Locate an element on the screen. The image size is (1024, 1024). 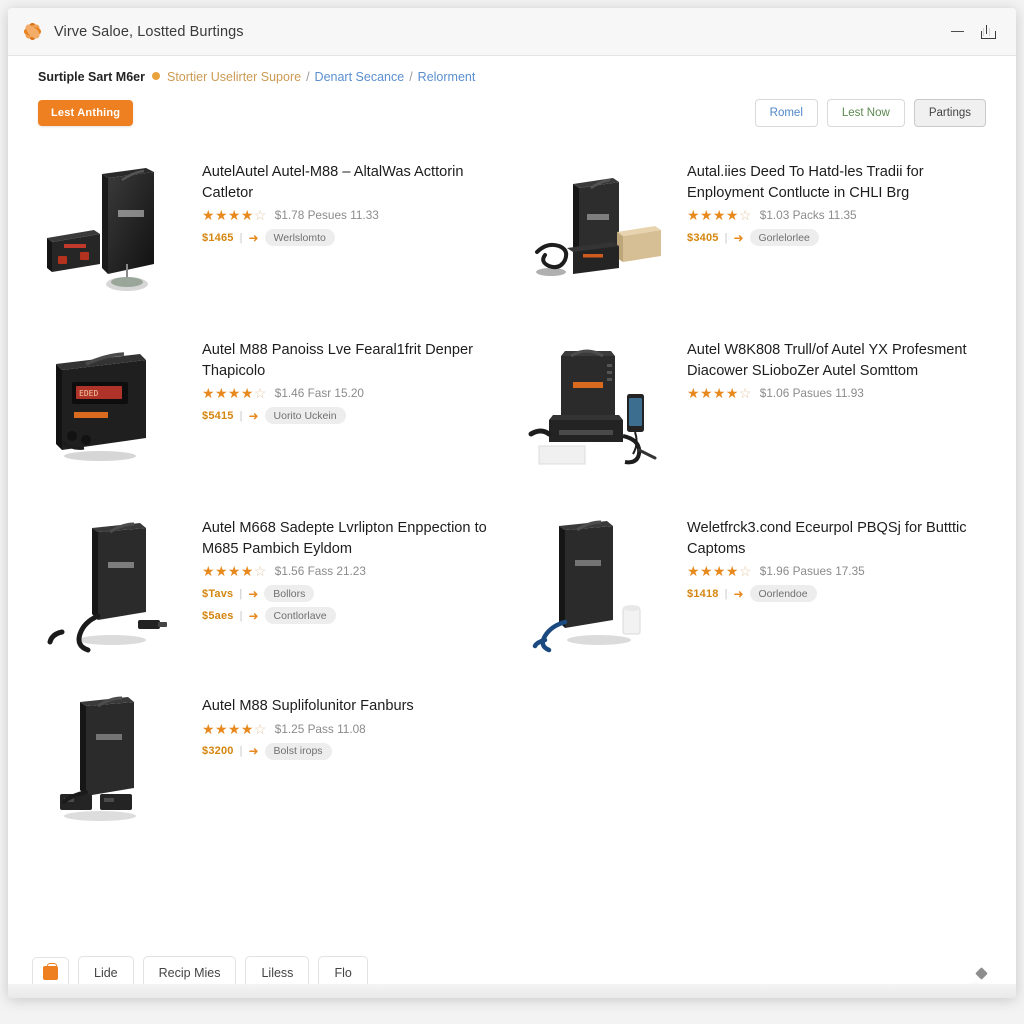
meta-price: $Tavs is located at coordinates (218, 593).